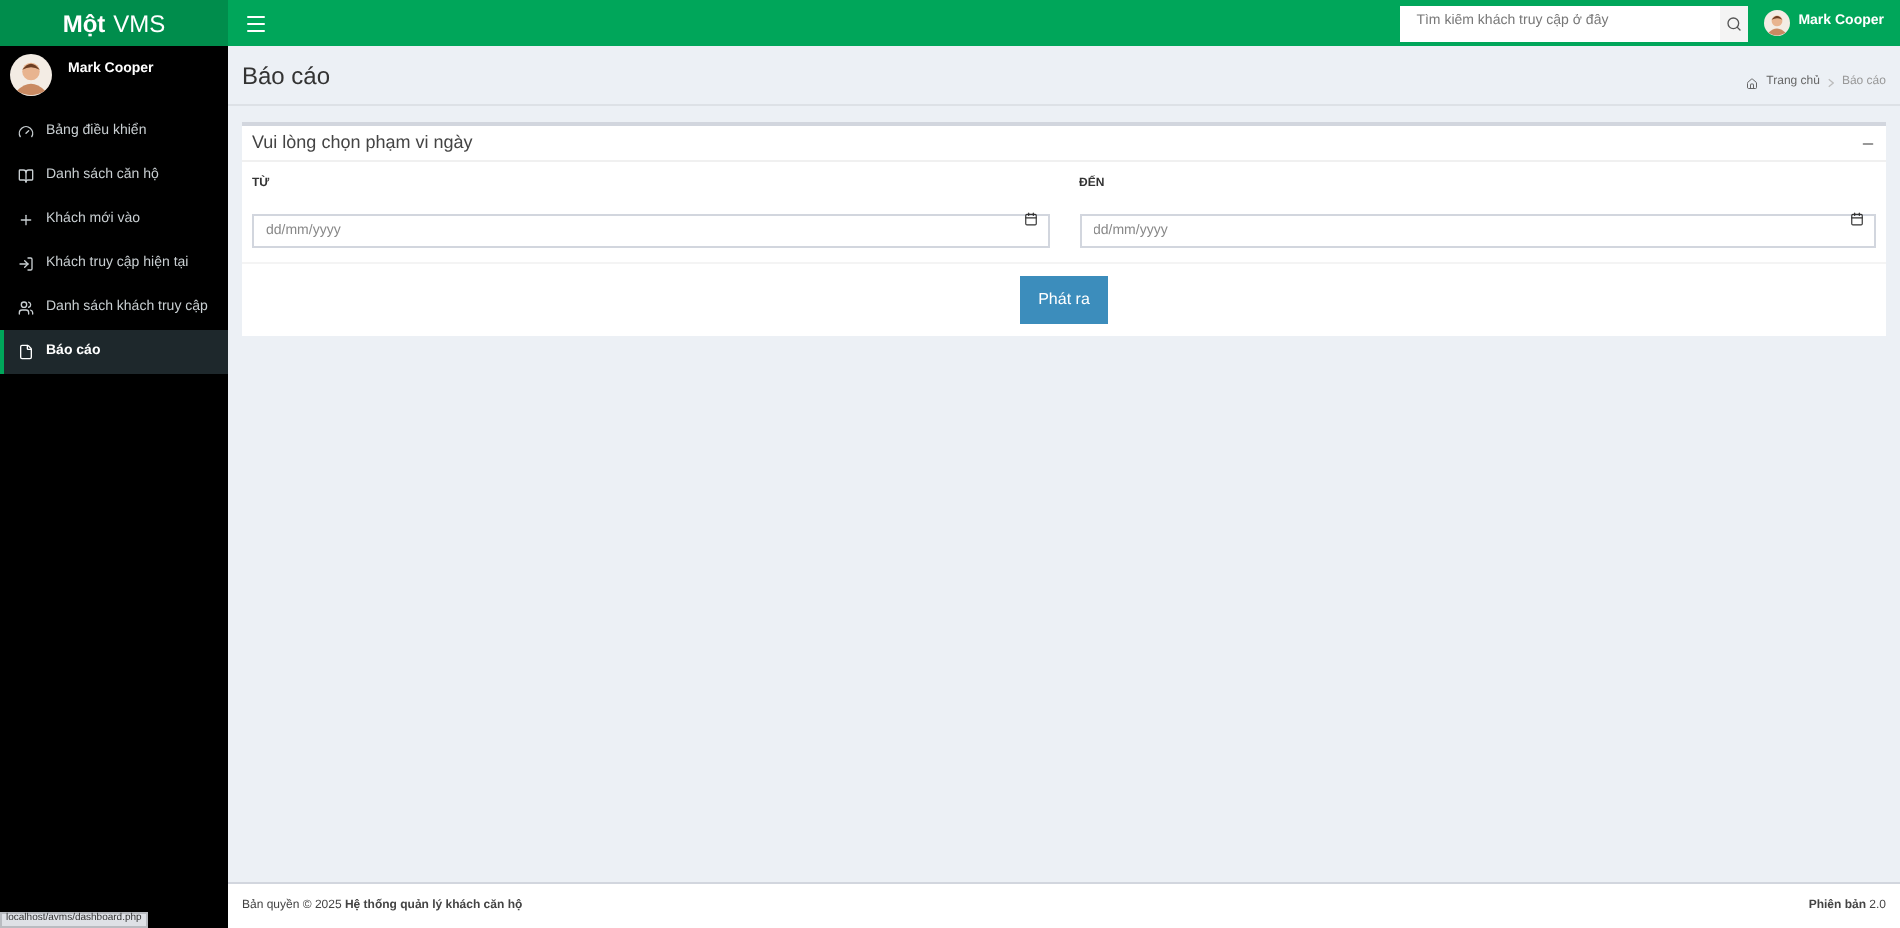  I want to click on page-title: Báo cáo, so click(286, 76).